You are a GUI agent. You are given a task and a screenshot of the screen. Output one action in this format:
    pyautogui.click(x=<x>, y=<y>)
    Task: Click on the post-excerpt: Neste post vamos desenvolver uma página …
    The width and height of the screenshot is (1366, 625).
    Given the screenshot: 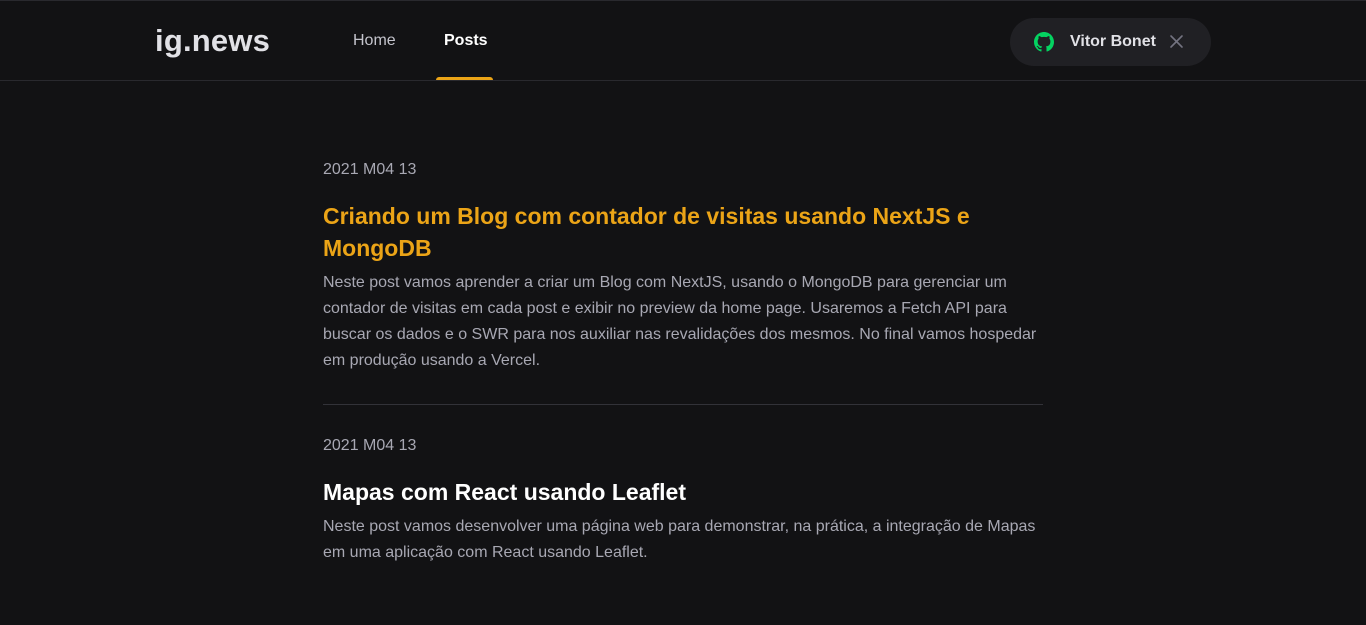 What is the action you would take?
    pyautogui.click(x=679, y=539)
    